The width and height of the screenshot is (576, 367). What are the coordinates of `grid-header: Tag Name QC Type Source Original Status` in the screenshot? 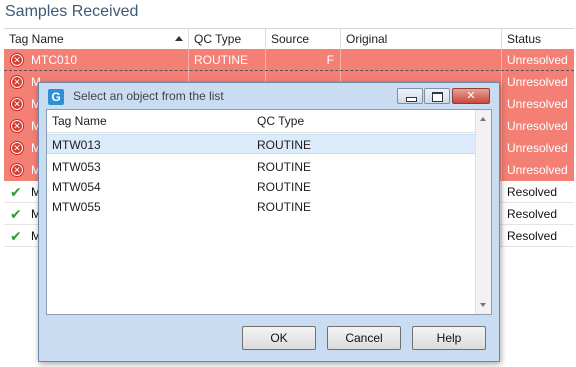 It's located at (289, 39).